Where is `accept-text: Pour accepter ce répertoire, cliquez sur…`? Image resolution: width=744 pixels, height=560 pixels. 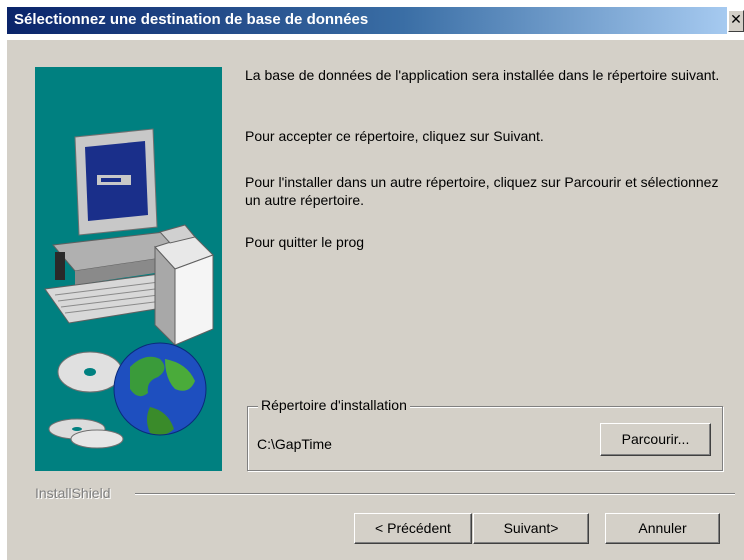
accept-text: Pour accepter ce répertoire, cliquez sur… is located at coordinates (394, 136).